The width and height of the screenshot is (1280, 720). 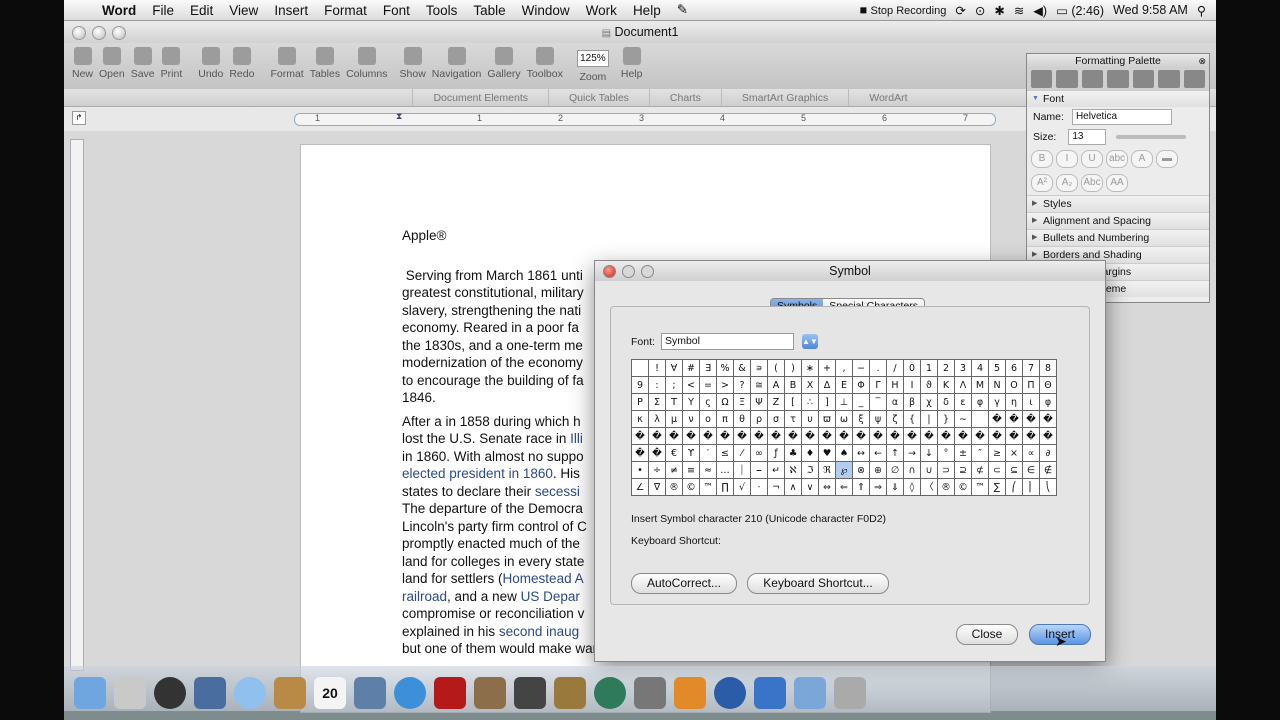 What do you see at coordinates (980, 453) in the screenshot?
I see `symbol-cell: ″` at bounding box center [980, 453].